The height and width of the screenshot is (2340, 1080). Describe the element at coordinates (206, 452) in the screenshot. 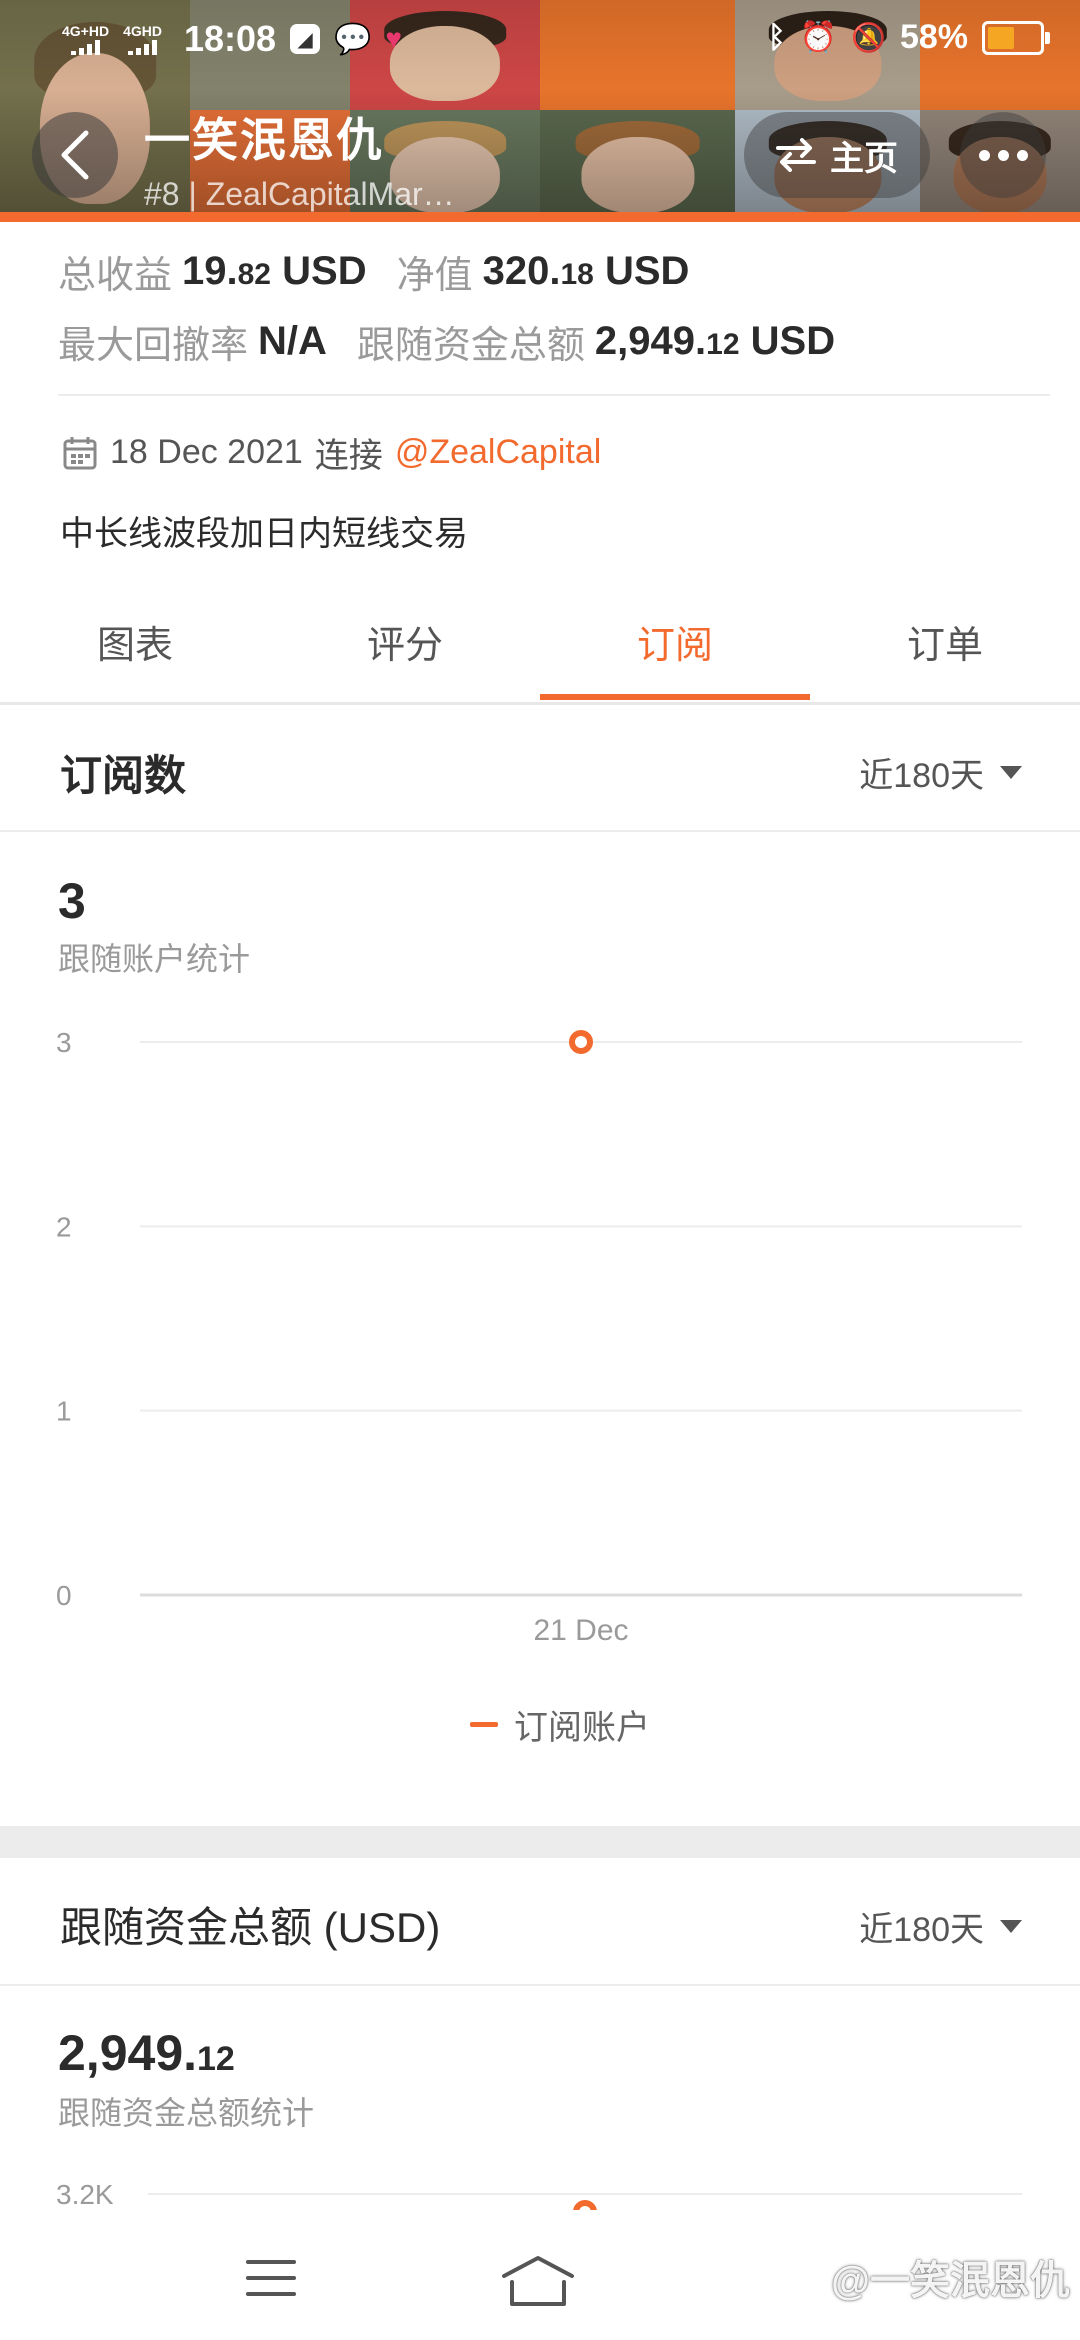

I see `connection-date: 18 Dec 2021` at that location.